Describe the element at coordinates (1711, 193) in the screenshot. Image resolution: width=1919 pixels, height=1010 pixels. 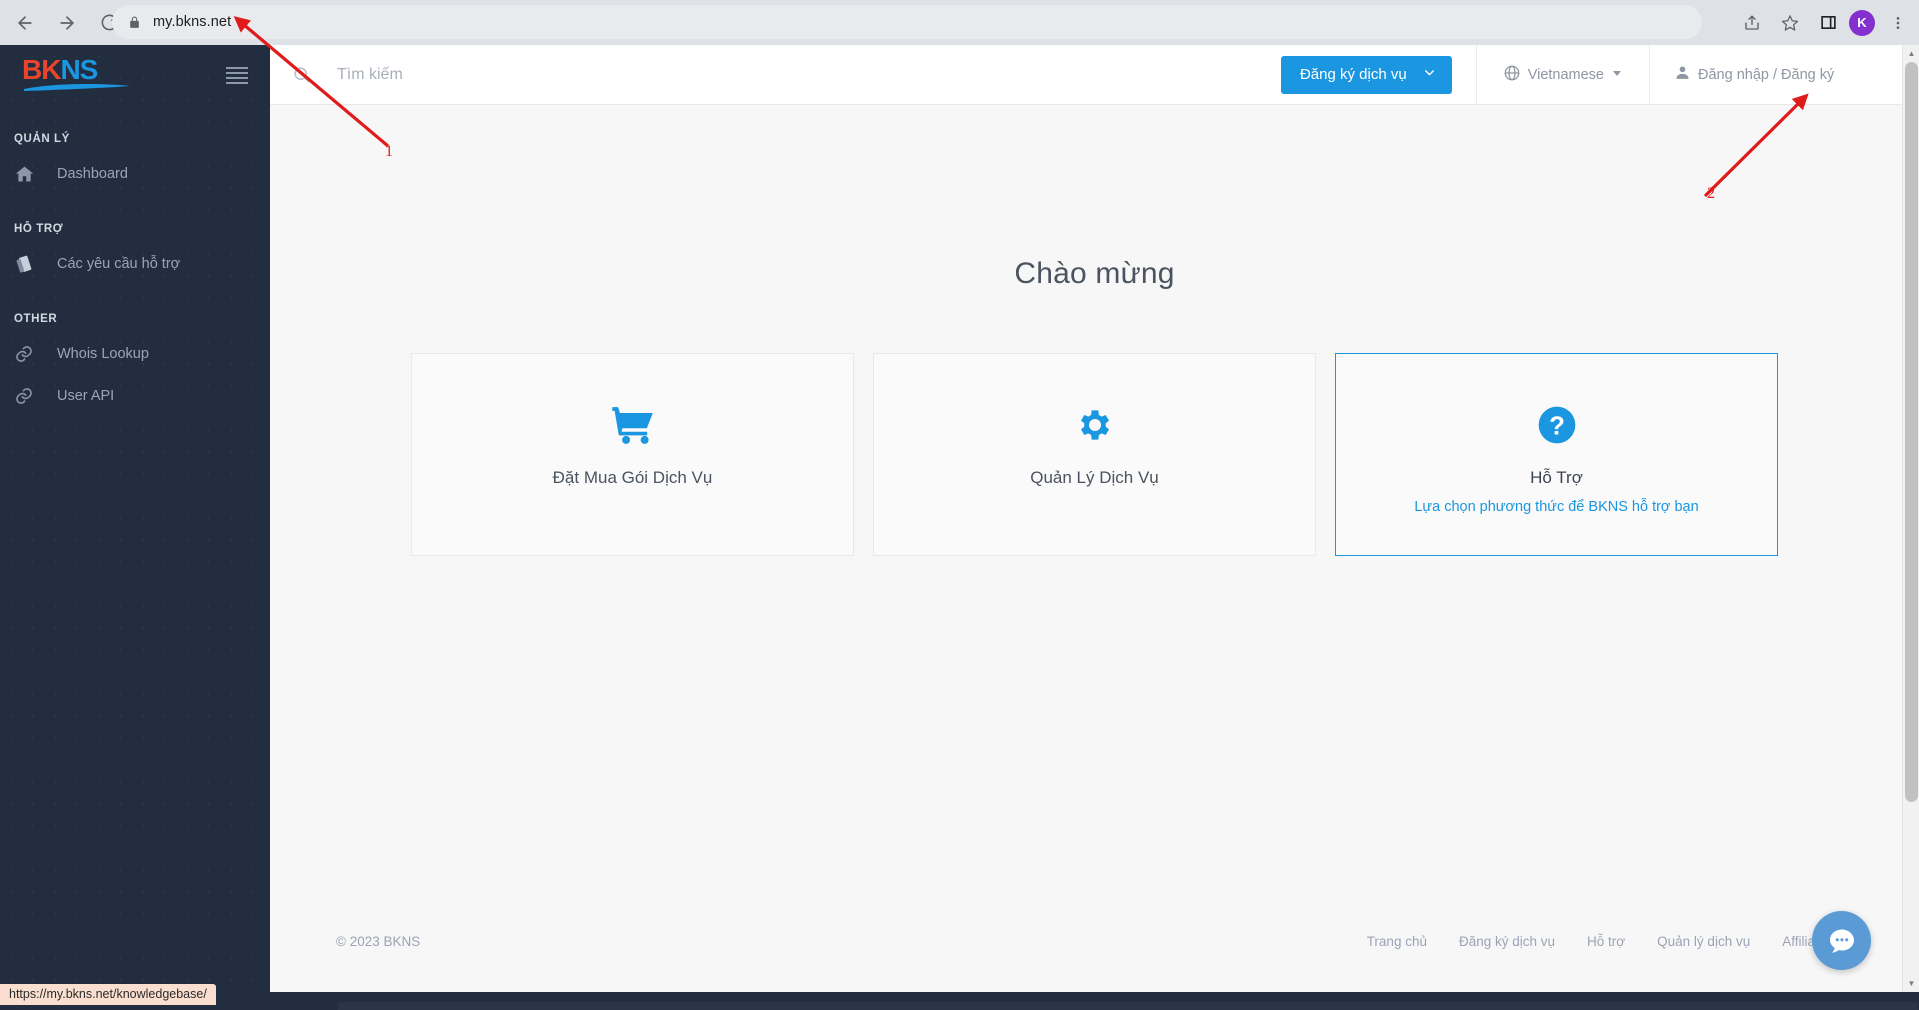
I see `annotation-number-2: 2` at that location.